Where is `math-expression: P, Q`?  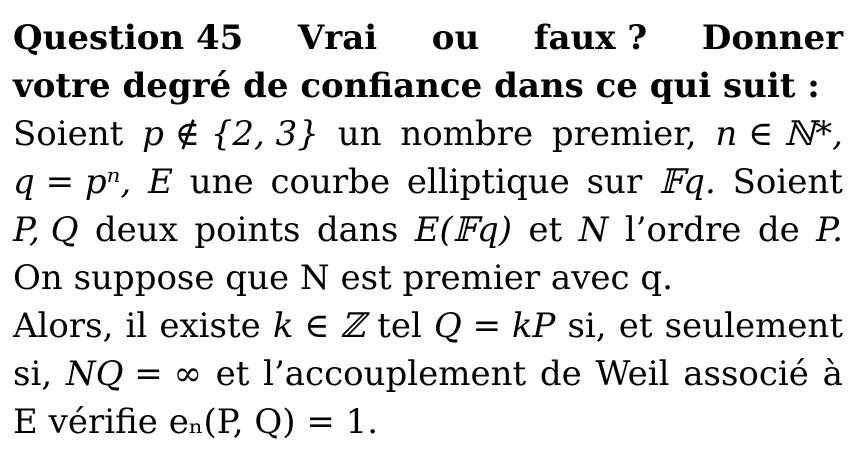
math-expression: P, Q is located at coordinates (46, 230).